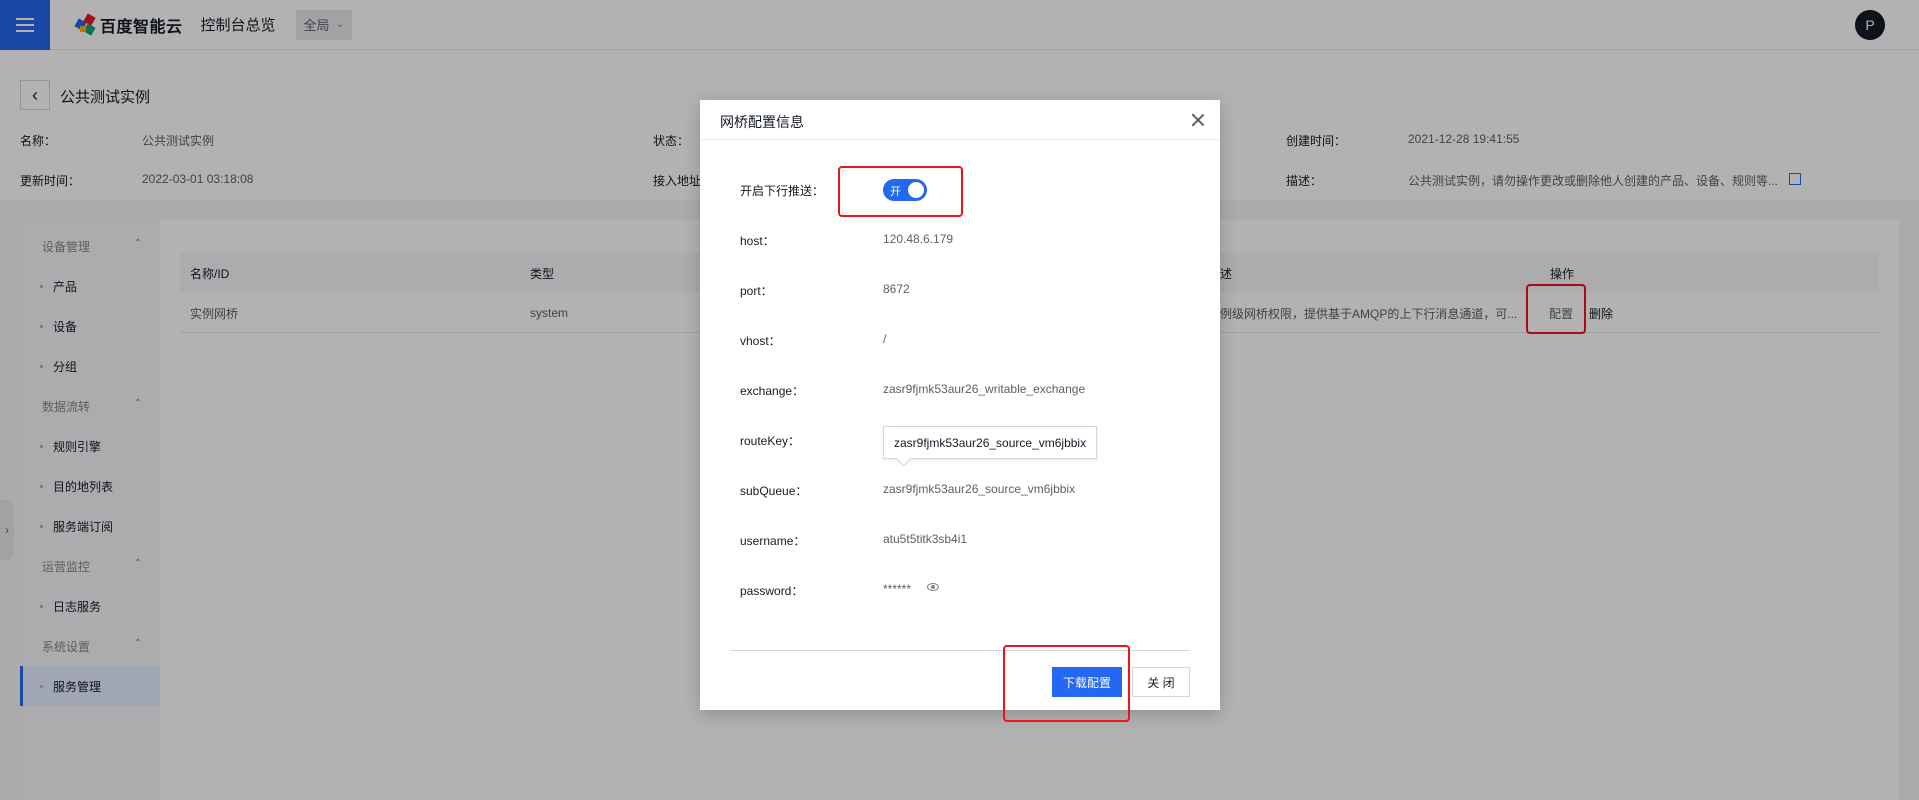  I want to click on username-value: atu5t5titk3sb4i1, so click(925, 539).